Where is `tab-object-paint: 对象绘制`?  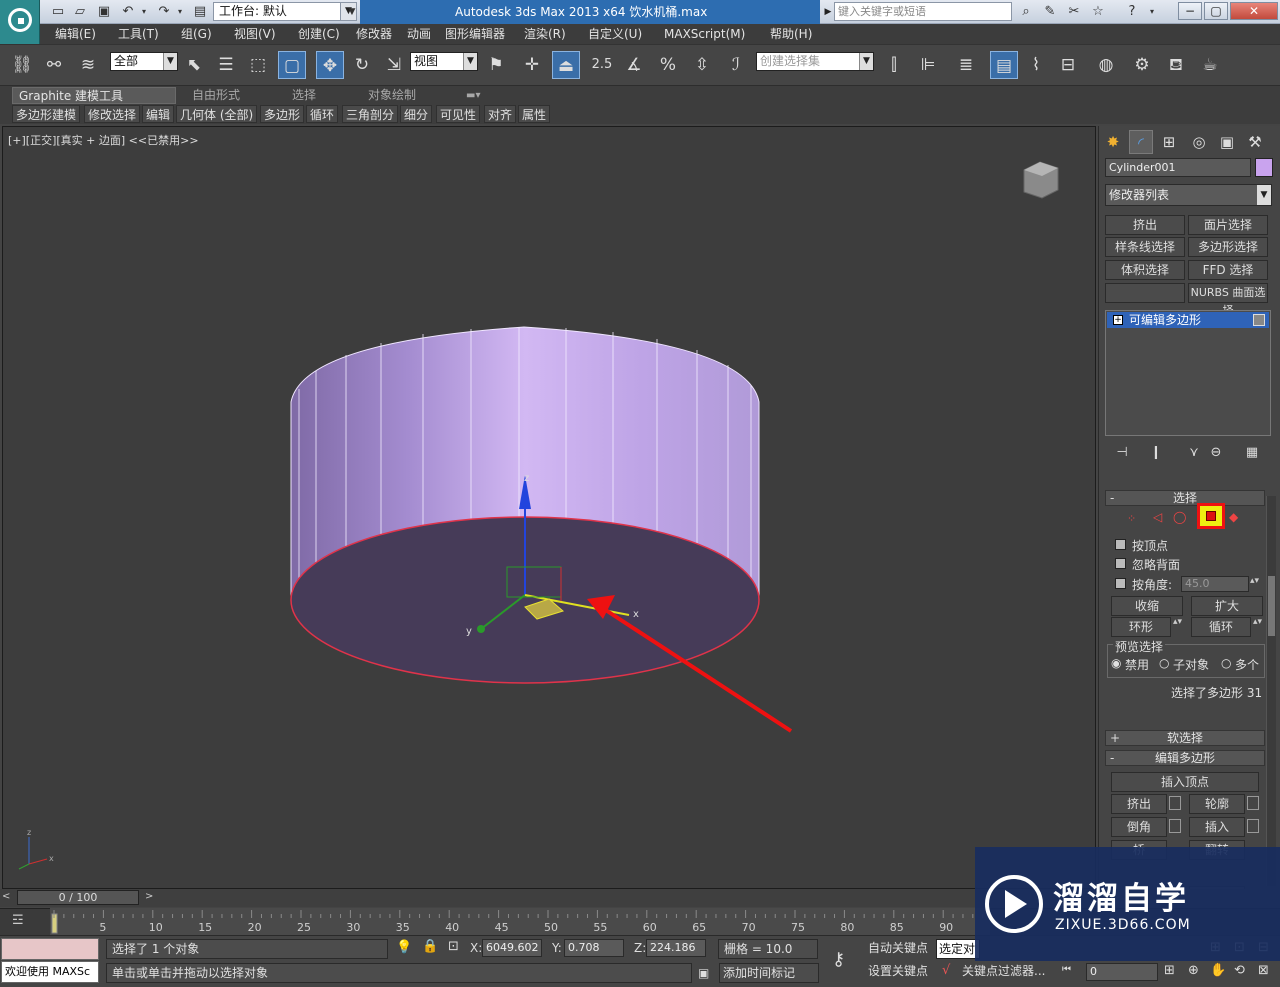
tab-object-paint: 对象绘制 is located at coordinates (392, 95).